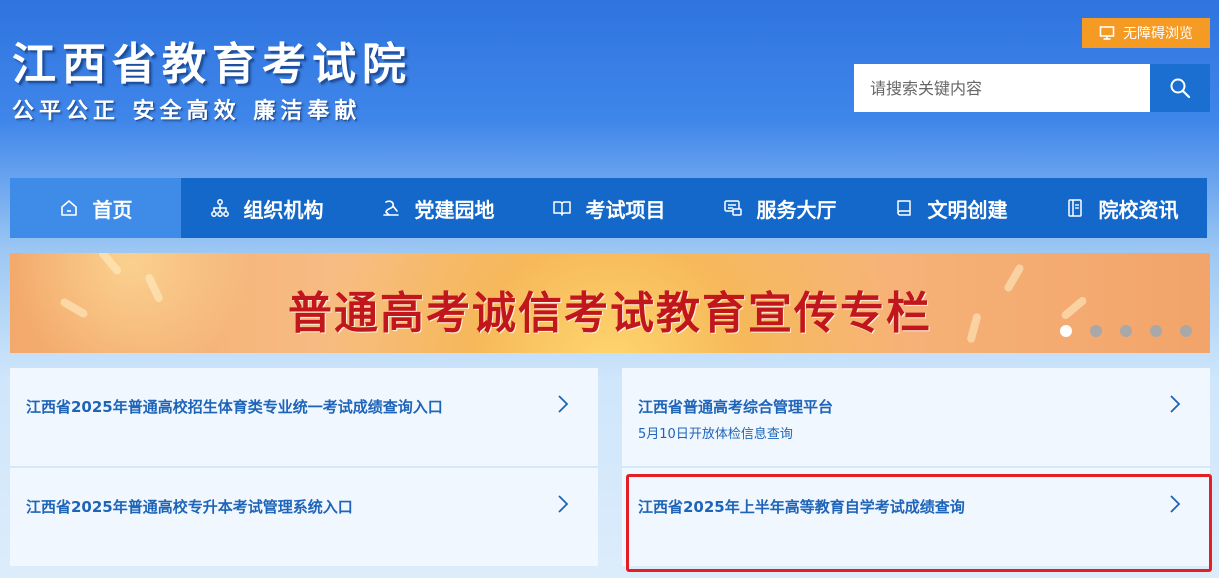 The height and width of the screenshot is (578, 1219). Describe the element at coordinates (187, 111) in the screenshot. I see `site-slogan: 公平公正 安全高效 廉洁奉献` at that location.